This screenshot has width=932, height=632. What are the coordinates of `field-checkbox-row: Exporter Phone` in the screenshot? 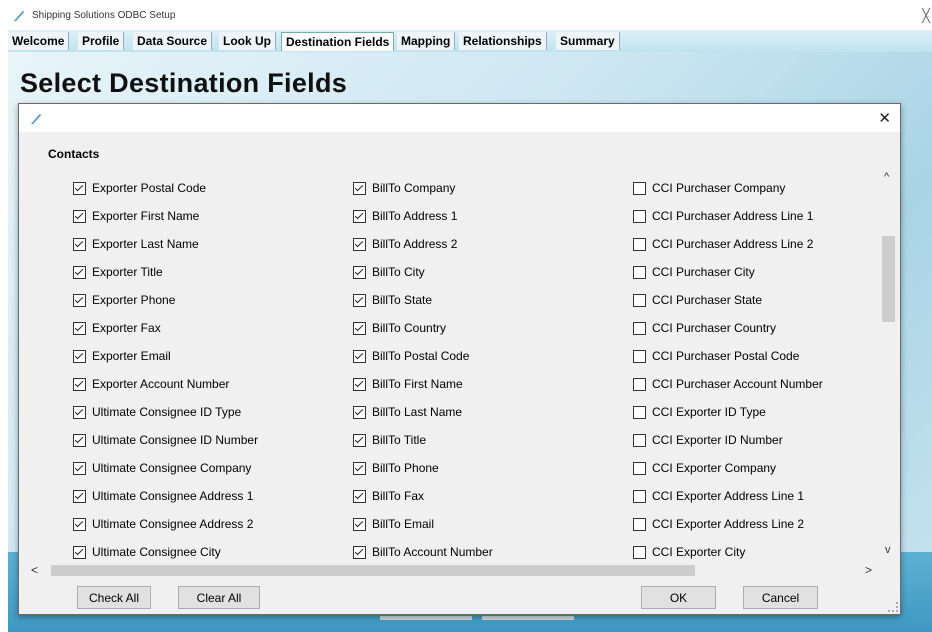 It's located at (165, 307).